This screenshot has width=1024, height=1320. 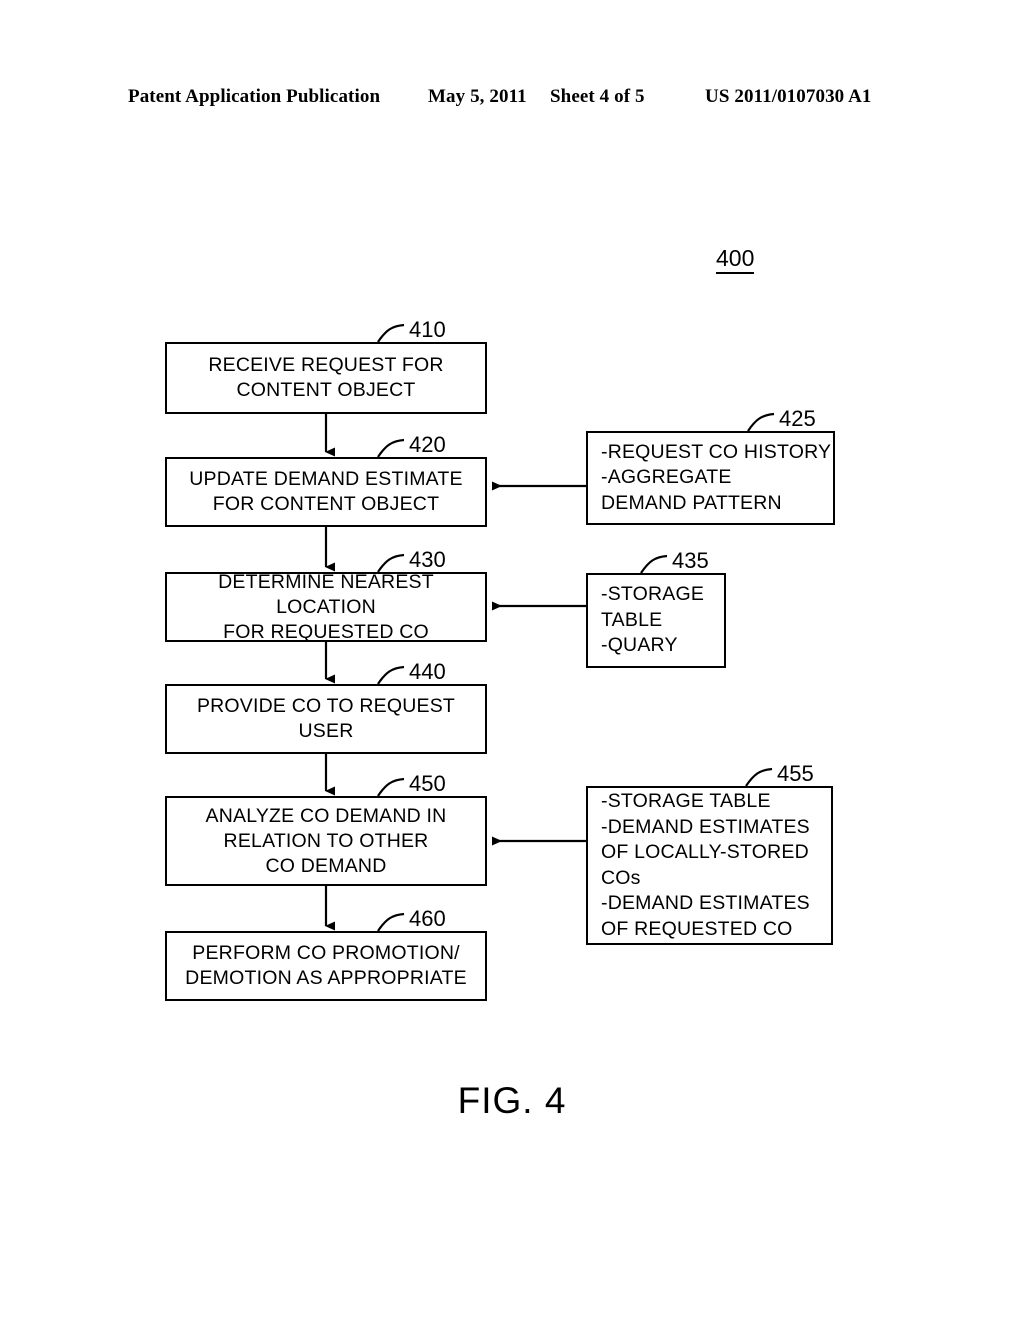 I want to click on sheet-number: Sheet 4 of 5, so click(x=597, y=96).